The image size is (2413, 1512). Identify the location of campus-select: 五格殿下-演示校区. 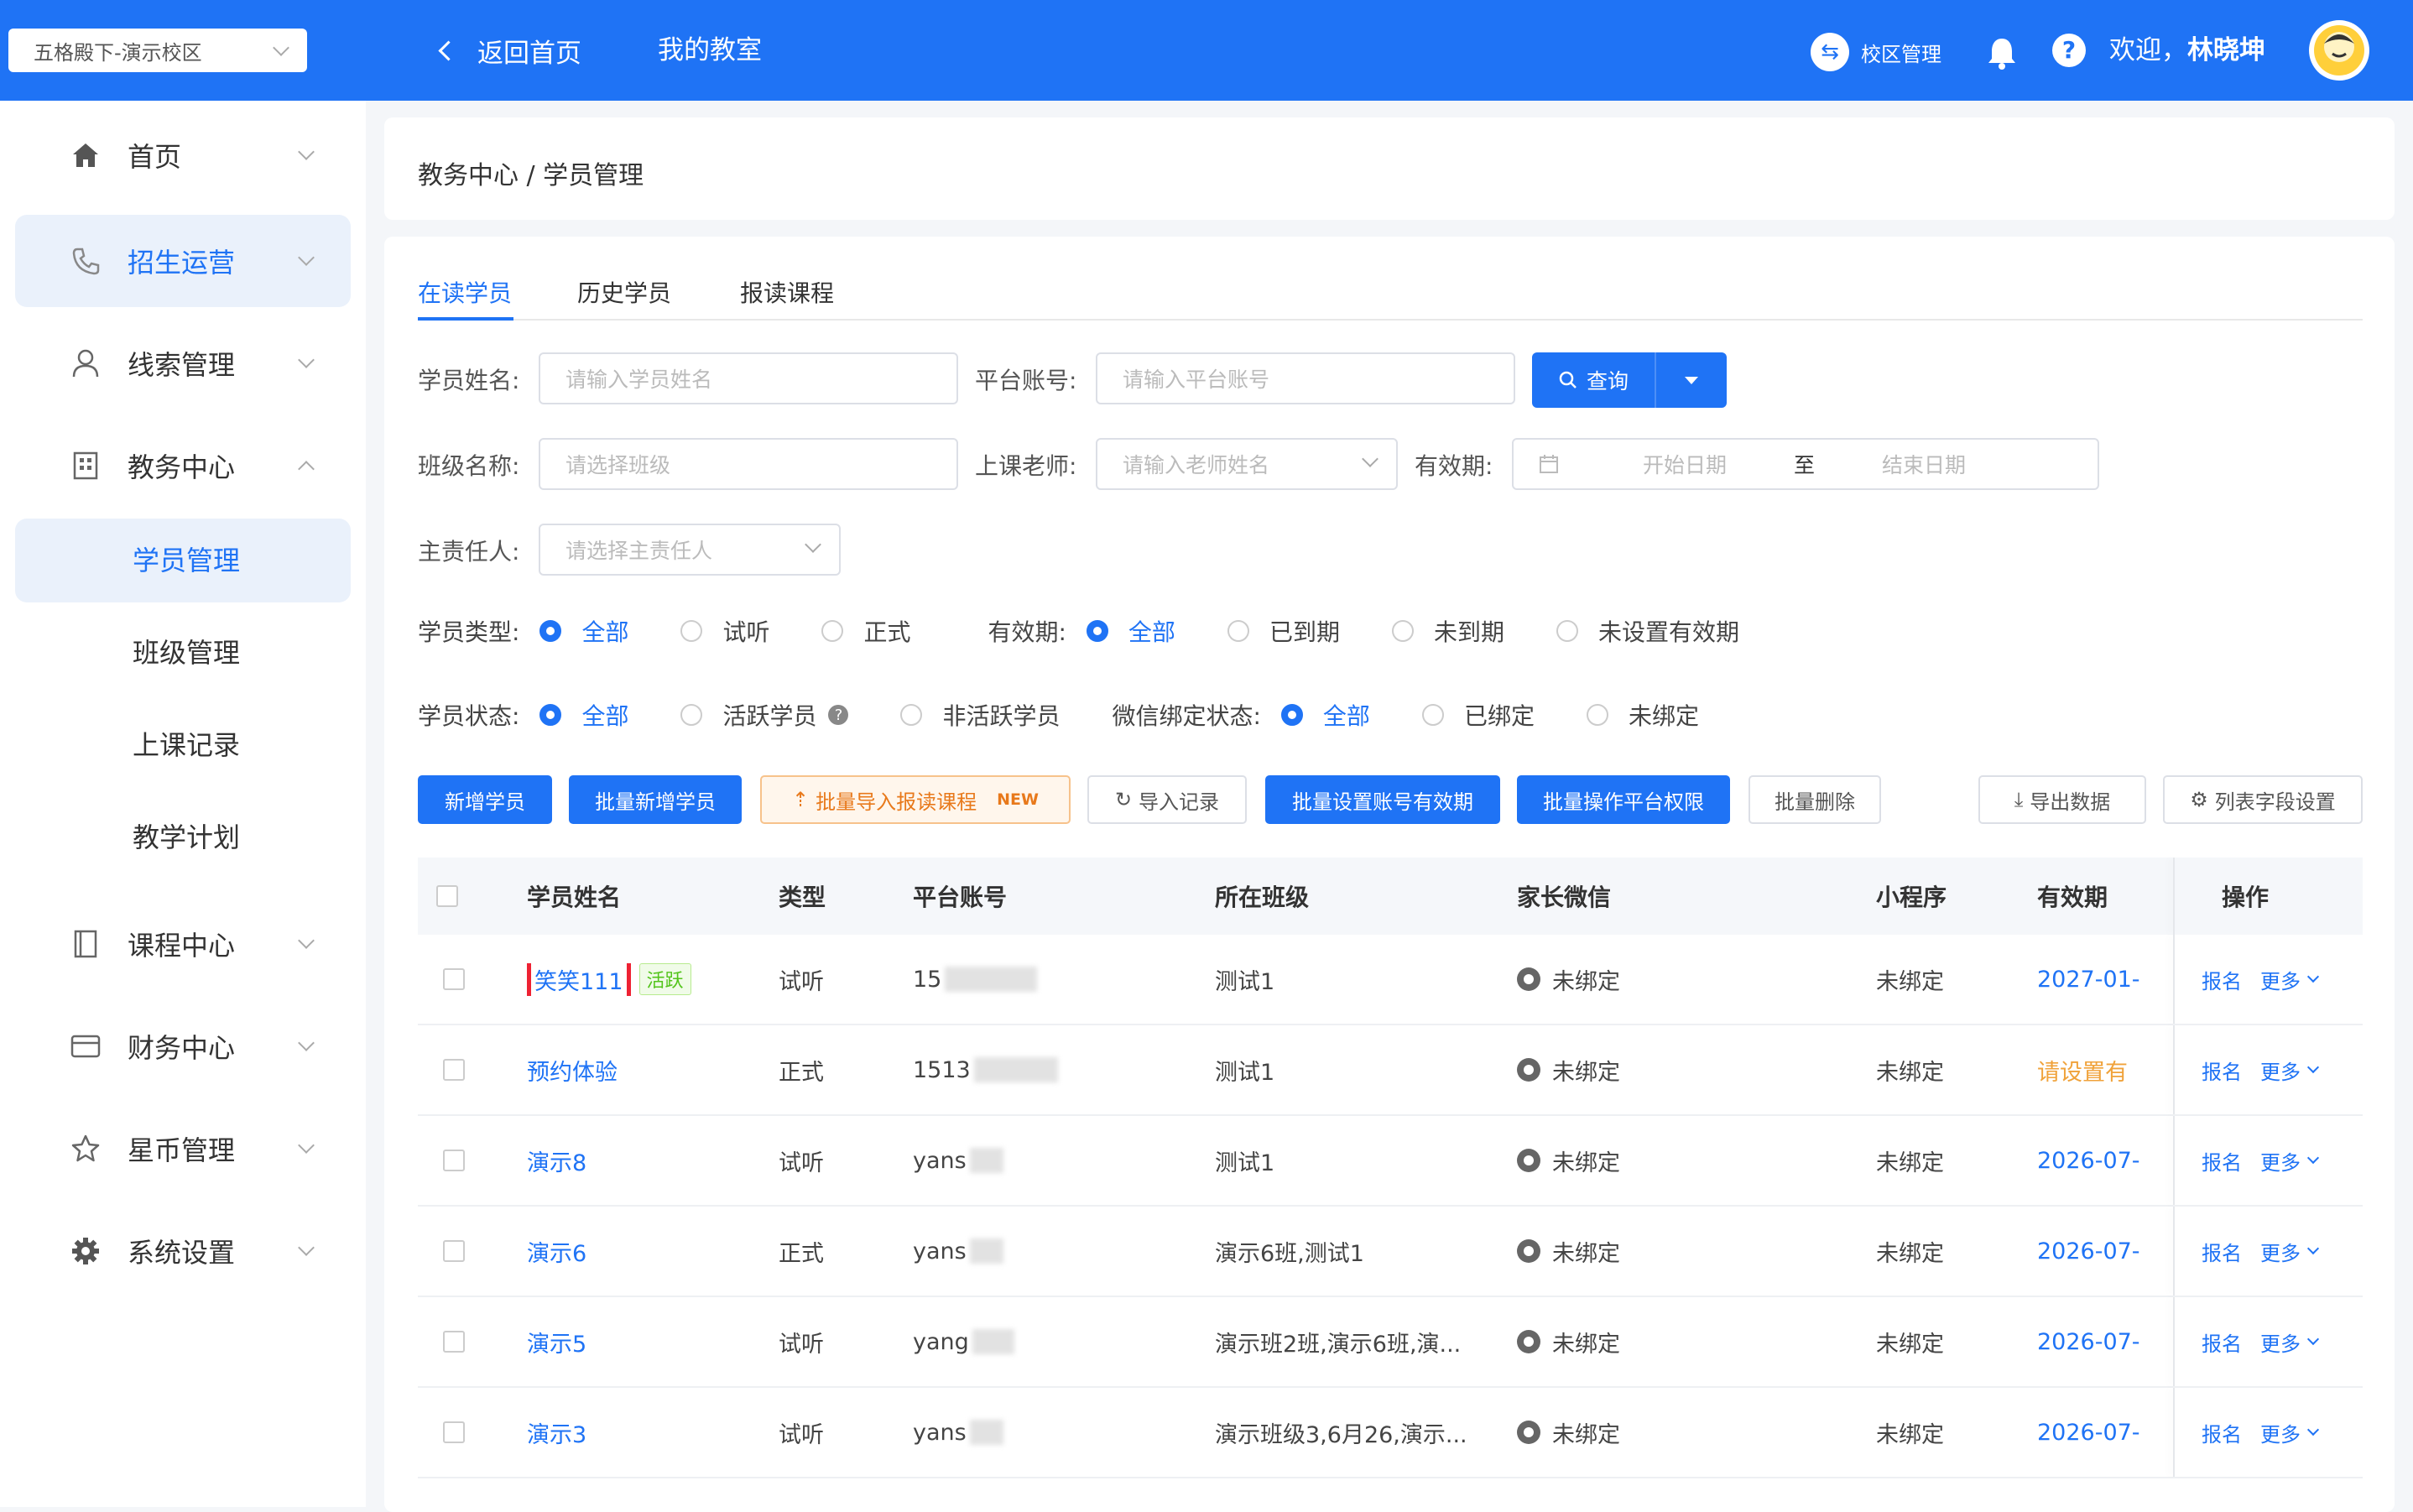
(157, 51).